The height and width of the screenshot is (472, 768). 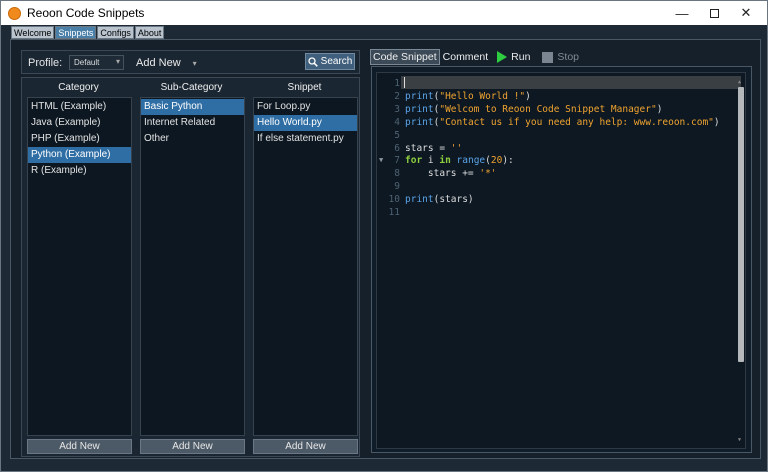 I want to click on tab-snippets: Snippets, so click(x=76, y=32).